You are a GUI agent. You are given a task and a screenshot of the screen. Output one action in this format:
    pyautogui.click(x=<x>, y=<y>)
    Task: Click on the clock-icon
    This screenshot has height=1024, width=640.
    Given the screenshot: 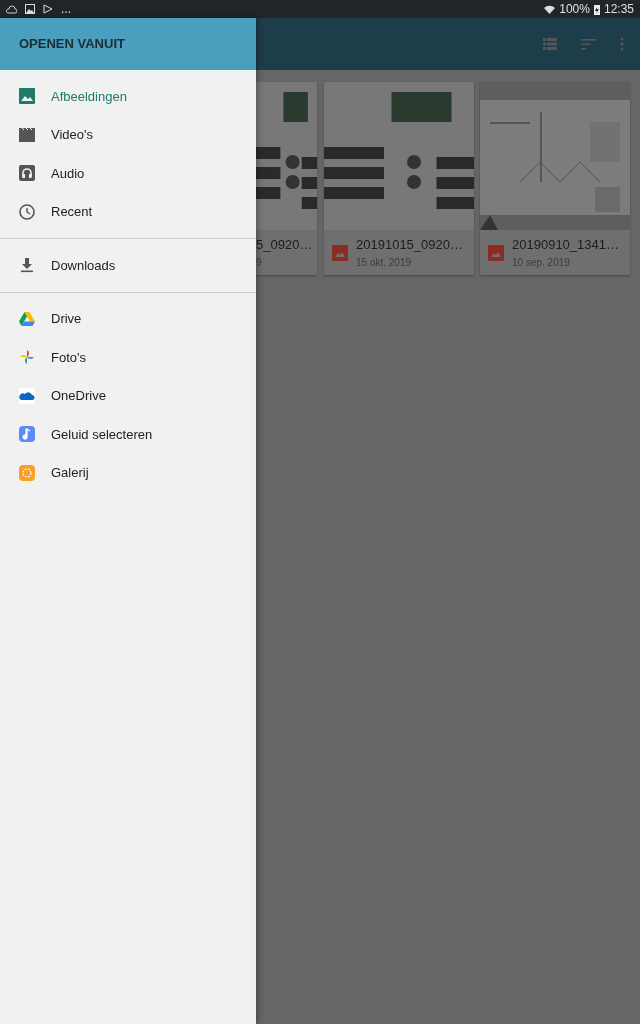 What is the action you would take?
    pyautogui.click(x=27, y=211)
    